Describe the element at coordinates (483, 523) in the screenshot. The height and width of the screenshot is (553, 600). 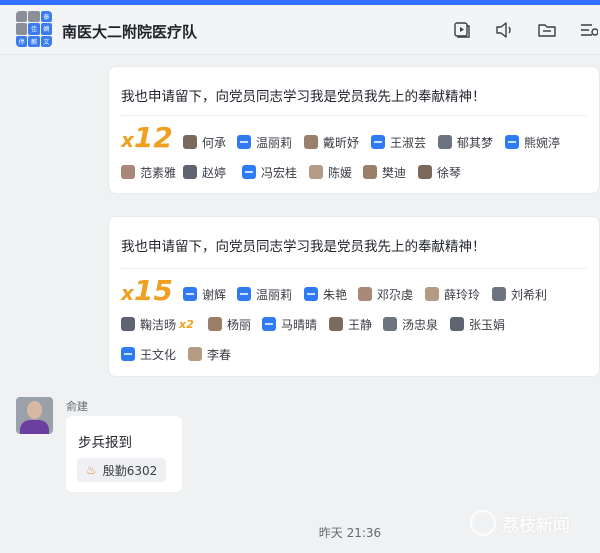
I see `watermark-logo-icon` at that location.